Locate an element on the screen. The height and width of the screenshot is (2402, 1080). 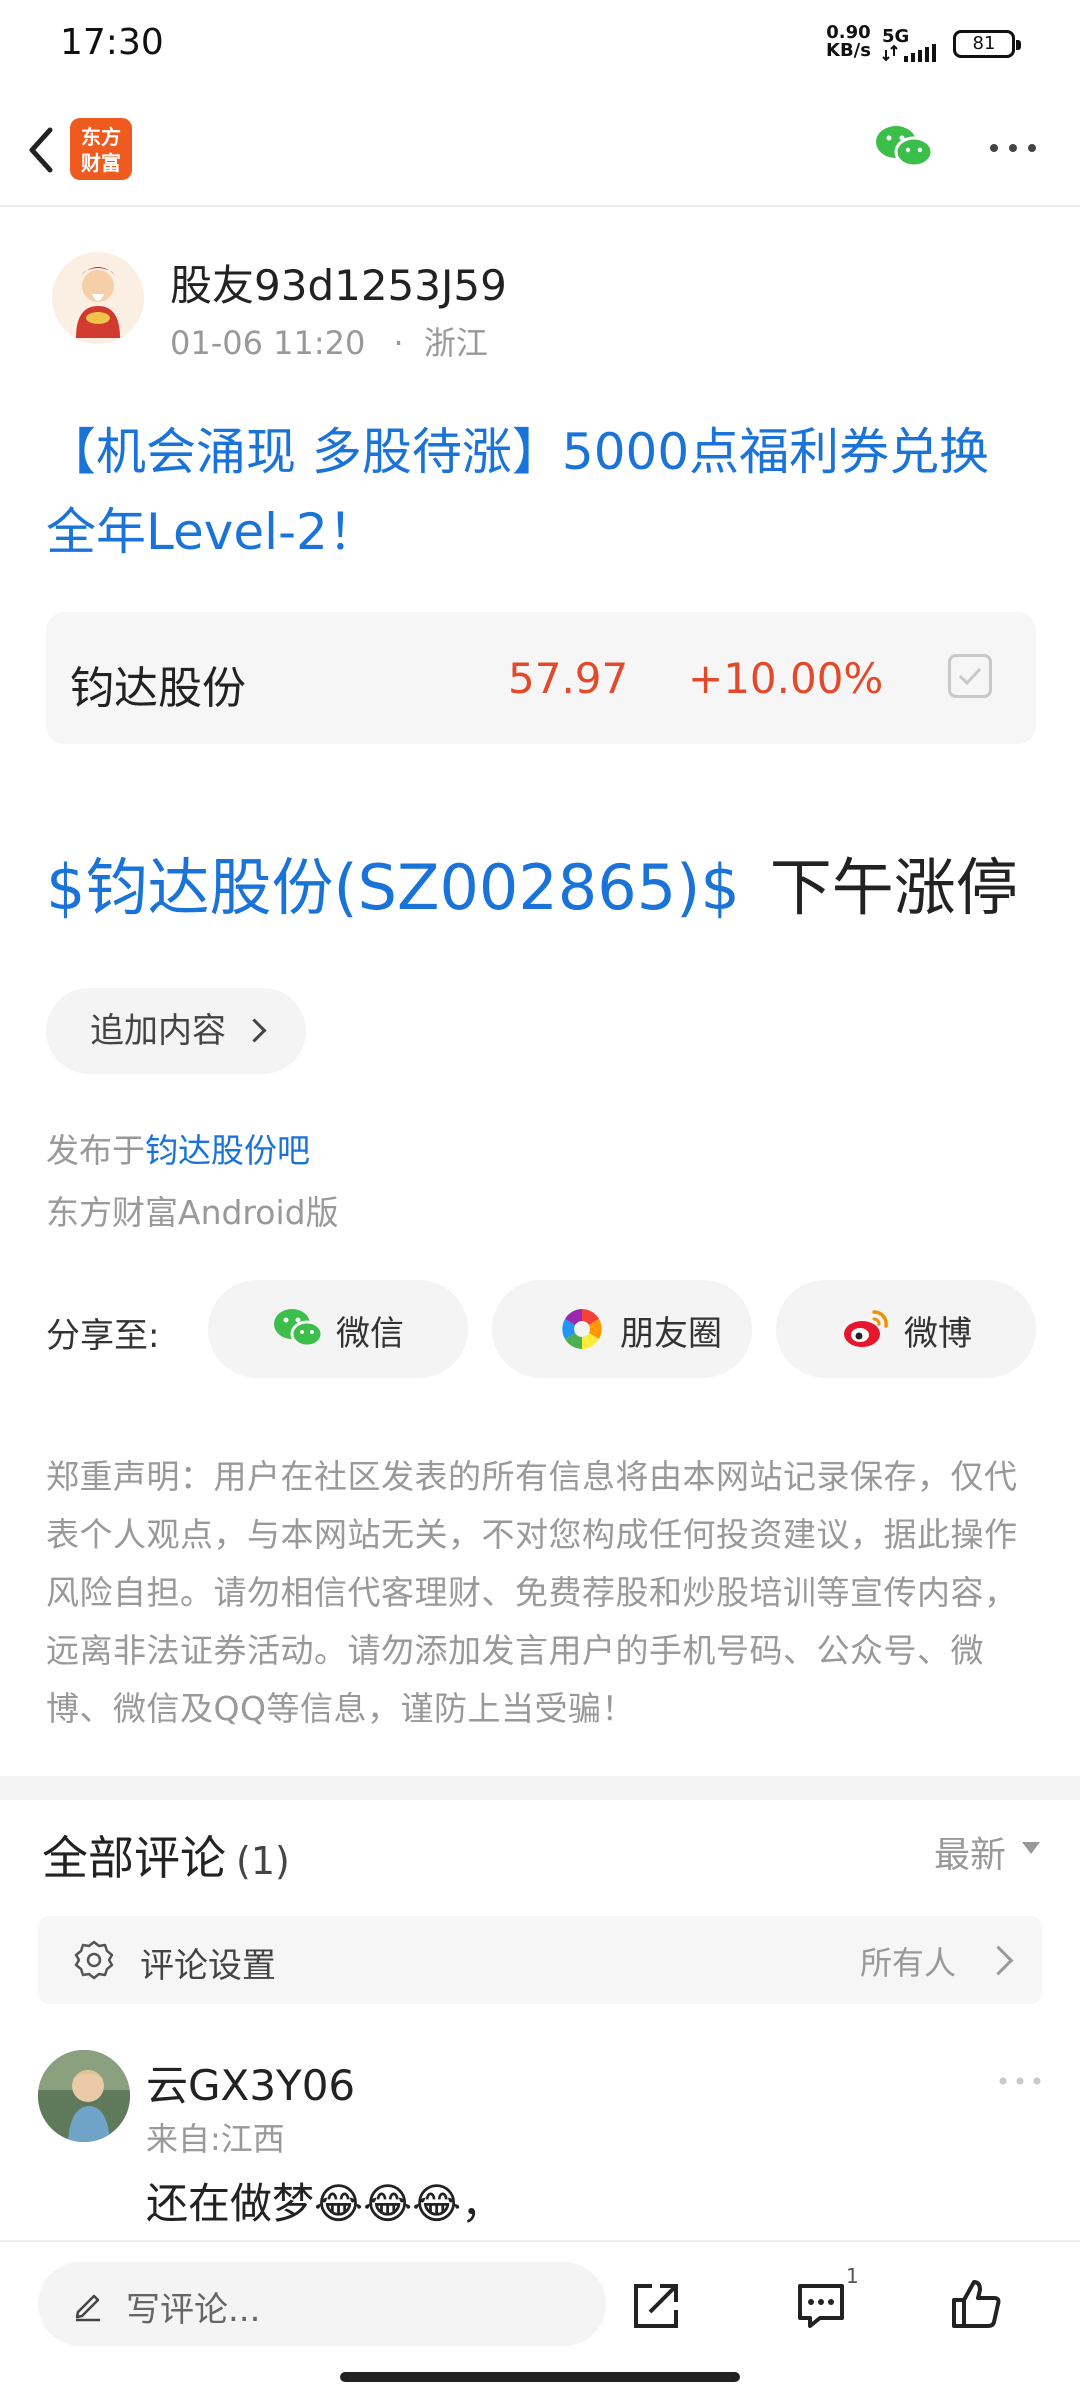
more-icon is located at coordinates (1013, 148).